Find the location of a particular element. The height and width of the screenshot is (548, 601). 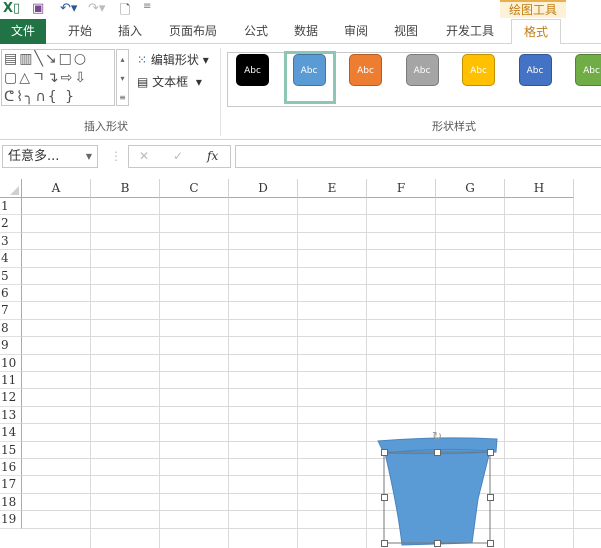

context-tab-drawing-tools: 绘图工具 is located at coordinates (533, 9).